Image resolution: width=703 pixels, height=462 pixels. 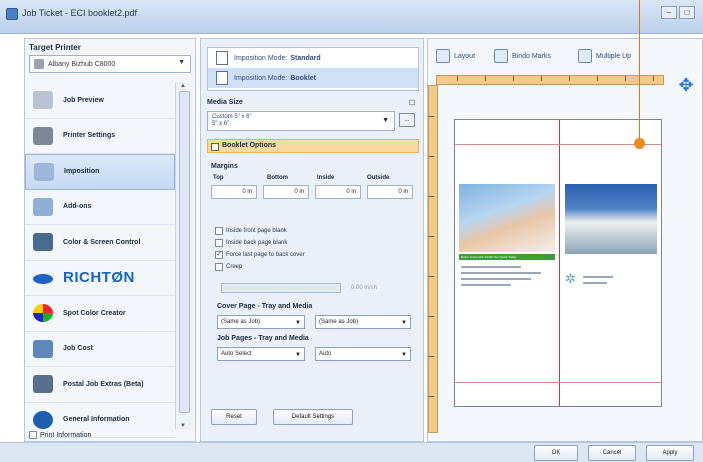 I want to click on margin-top-input: 0 in, so click(x=234, y=192).